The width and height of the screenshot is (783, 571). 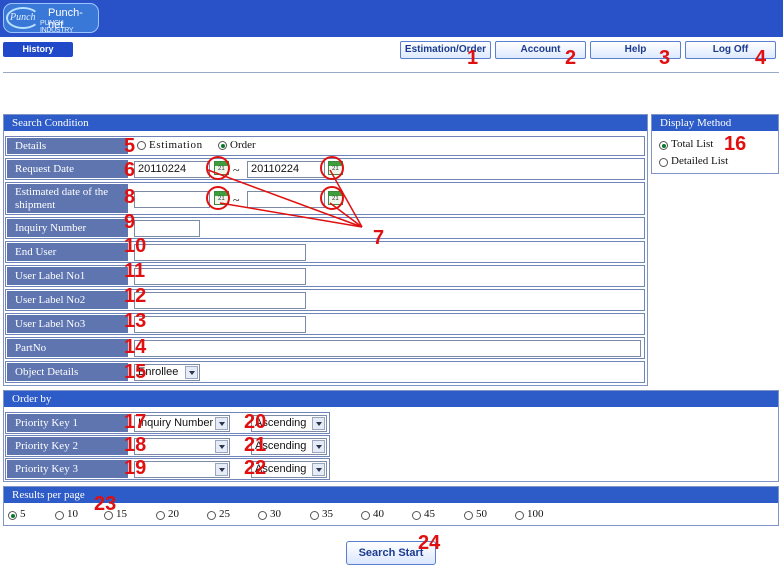 What do you see at coordinates (130, 146) in the screenshot?
I see `annotation-number-5: 5` at bounding box center [130, 146].